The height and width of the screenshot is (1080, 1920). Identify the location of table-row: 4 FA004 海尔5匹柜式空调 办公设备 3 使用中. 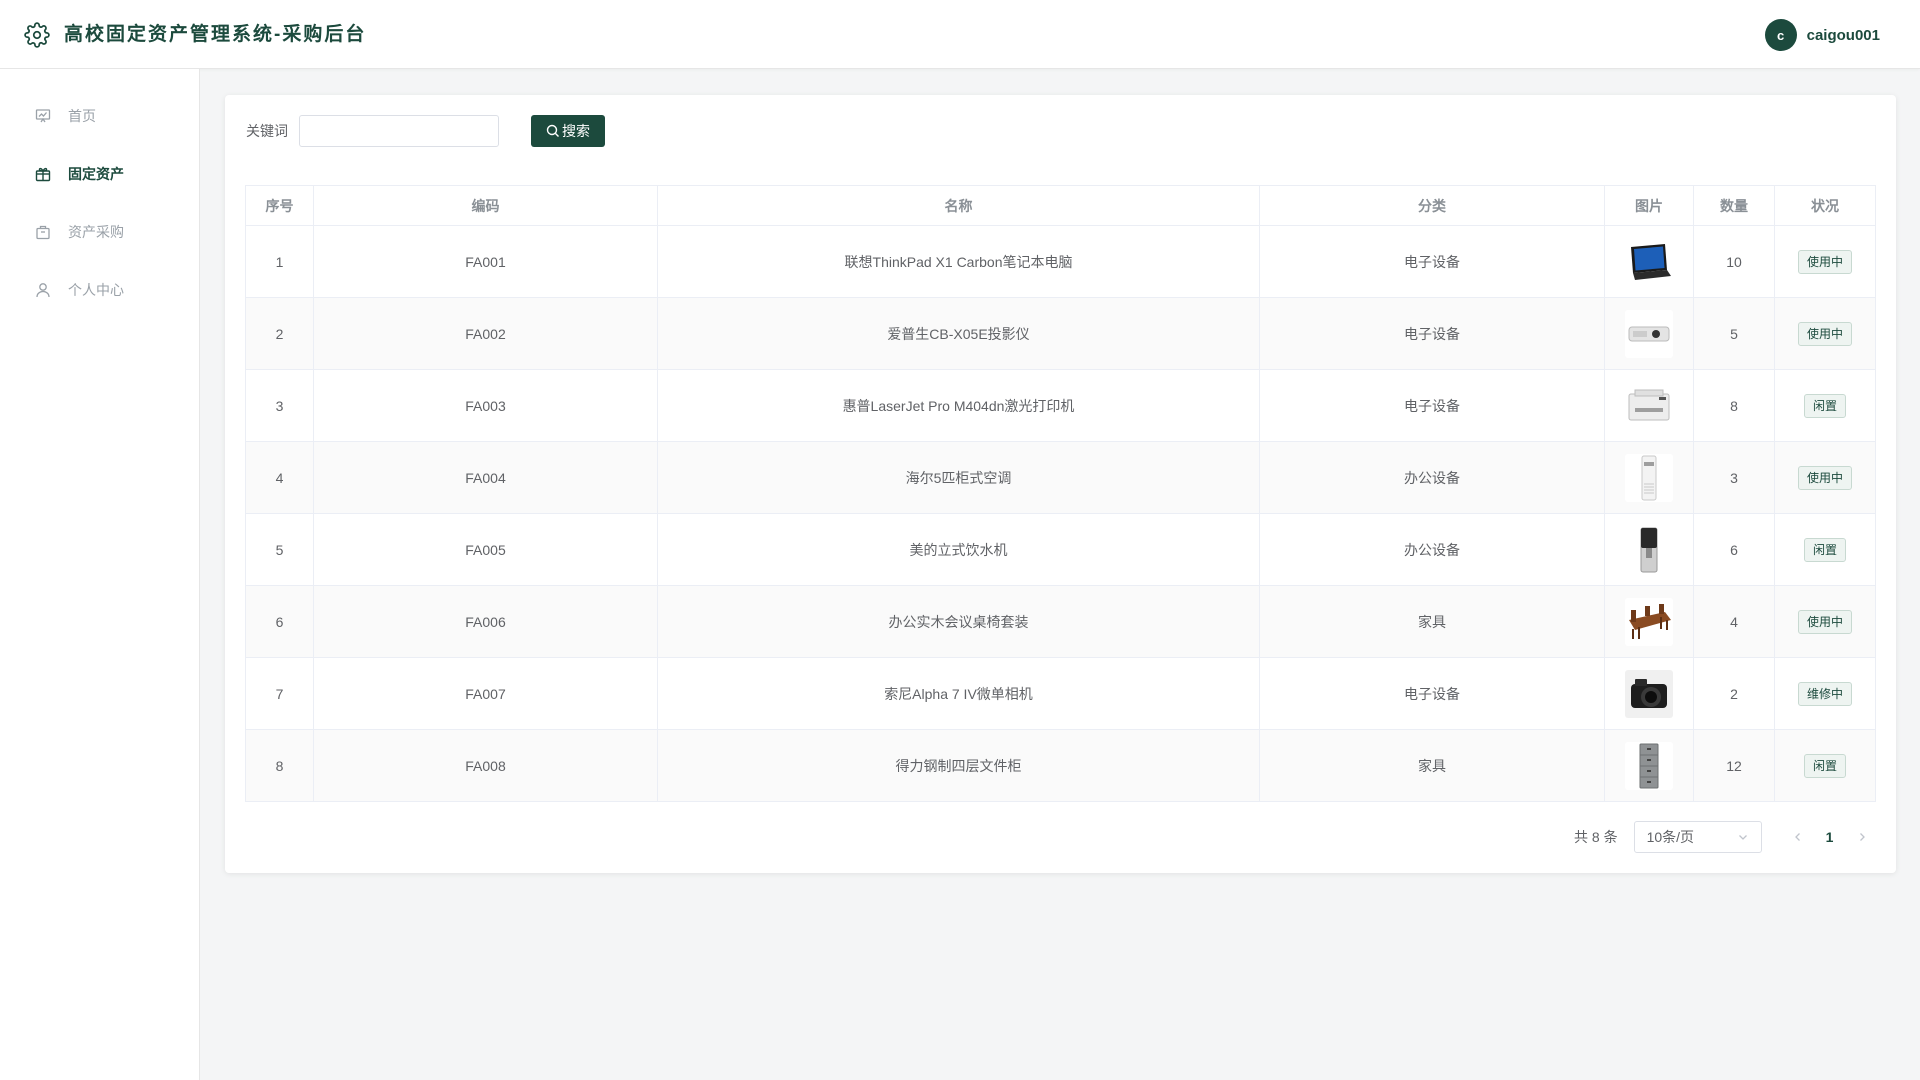
(1060, 477).